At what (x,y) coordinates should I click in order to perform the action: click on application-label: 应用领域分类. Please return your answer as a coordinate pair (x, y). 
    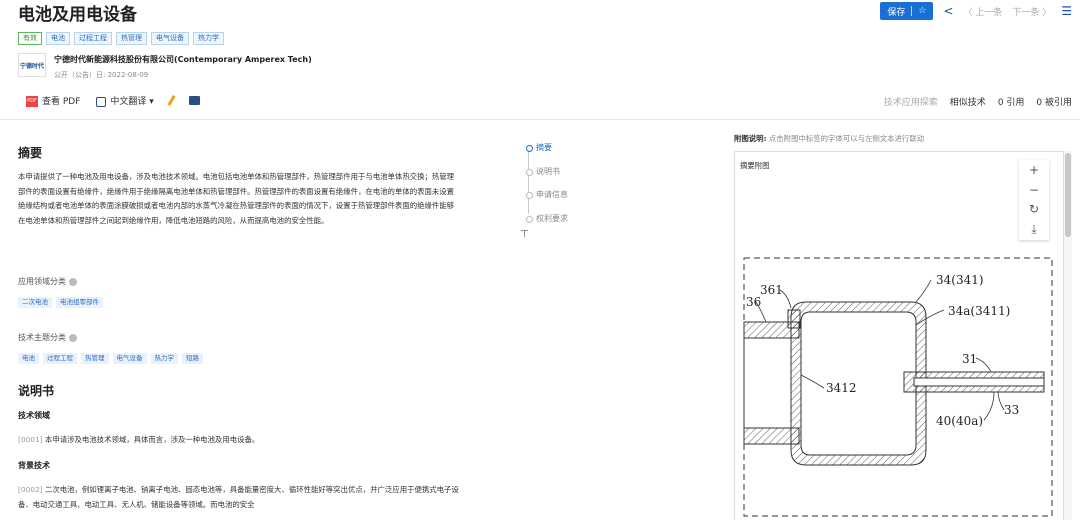
    Looking at the image, I should click on (47, 281).